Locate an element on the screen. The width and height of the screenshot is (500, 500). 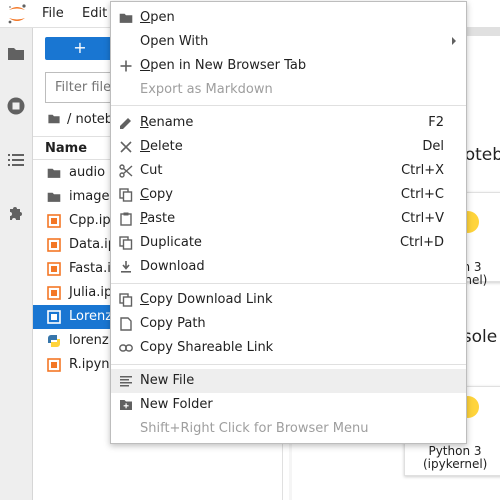
cut-icon is located at coordinates (126, 171).